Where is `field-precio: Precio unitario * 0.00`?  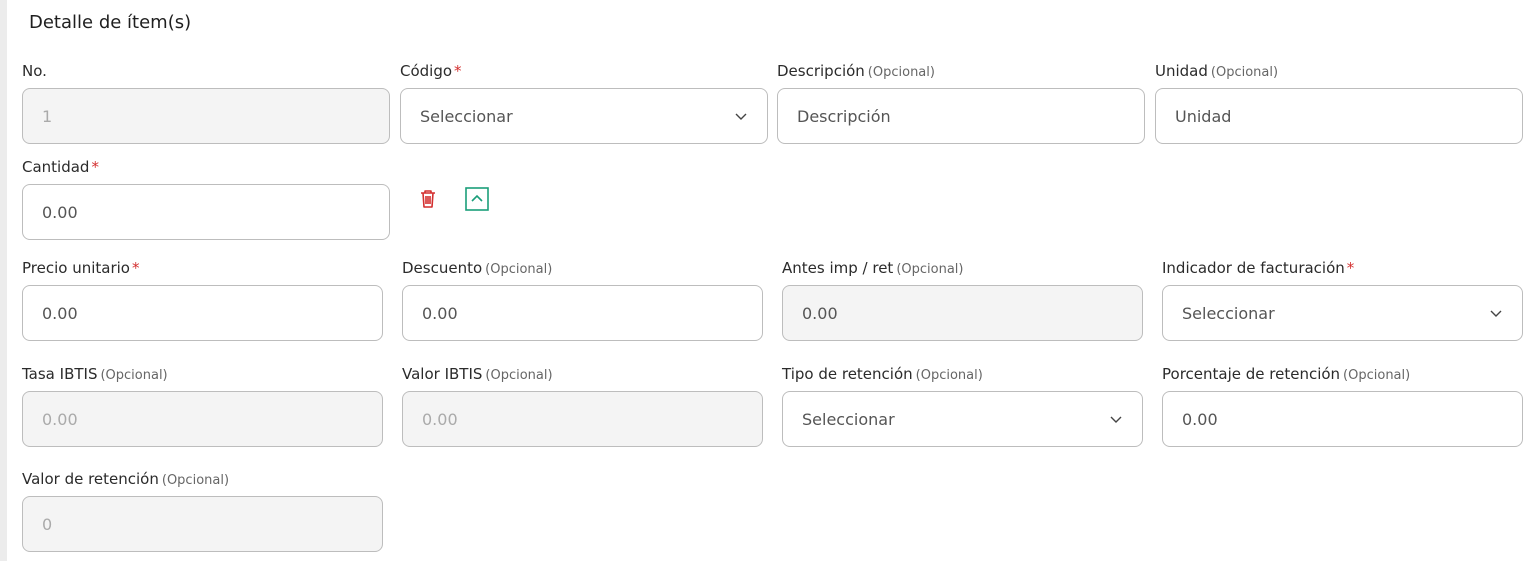 field-precio: Precio unitario * 0.00 is located at coordinates (202, 301).